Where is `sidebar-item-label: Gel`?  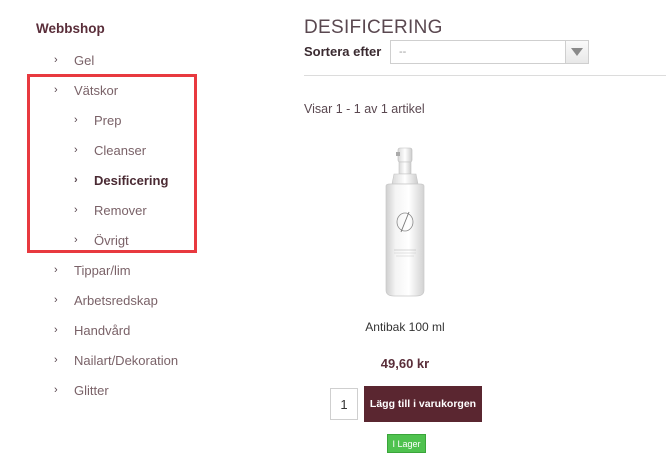 sidebar-item-label: Gel is located at coordinates (84, 60).